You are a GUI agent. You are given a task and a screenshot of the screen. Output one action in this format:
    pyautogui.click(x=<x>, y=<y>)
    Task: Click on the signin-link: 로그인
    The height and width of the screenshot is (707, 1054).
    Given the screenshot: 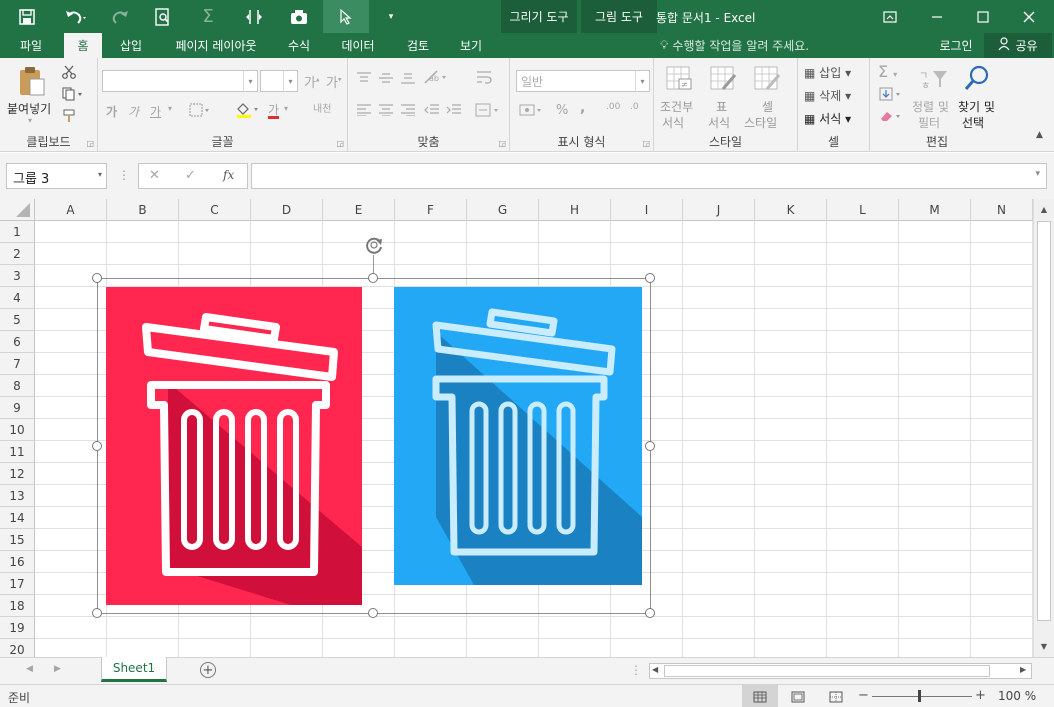 What is the action you would take?
    pyautogui.click(x=956, y=45)
    